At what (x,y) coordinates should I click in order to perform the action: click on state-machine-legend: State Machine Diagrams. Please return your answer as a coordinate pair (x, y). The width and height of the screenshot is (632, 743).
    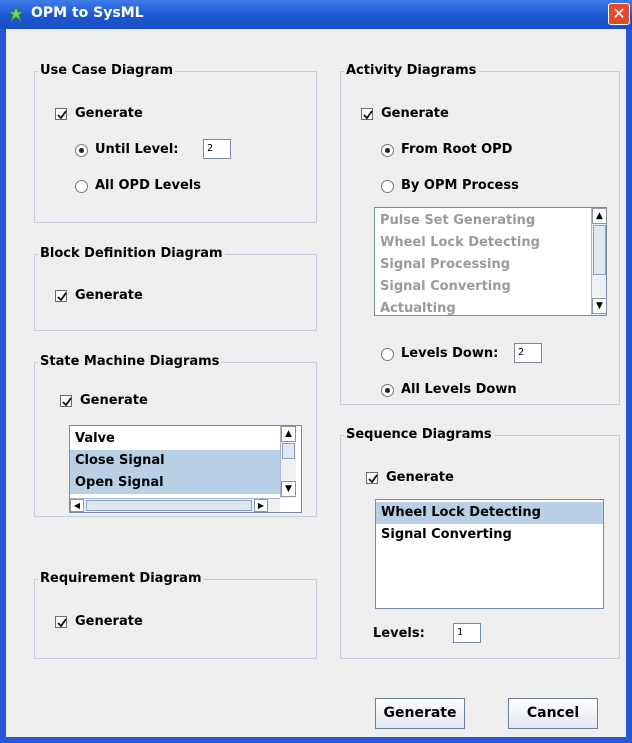
    Looking at the image, I should click on (130, 361).